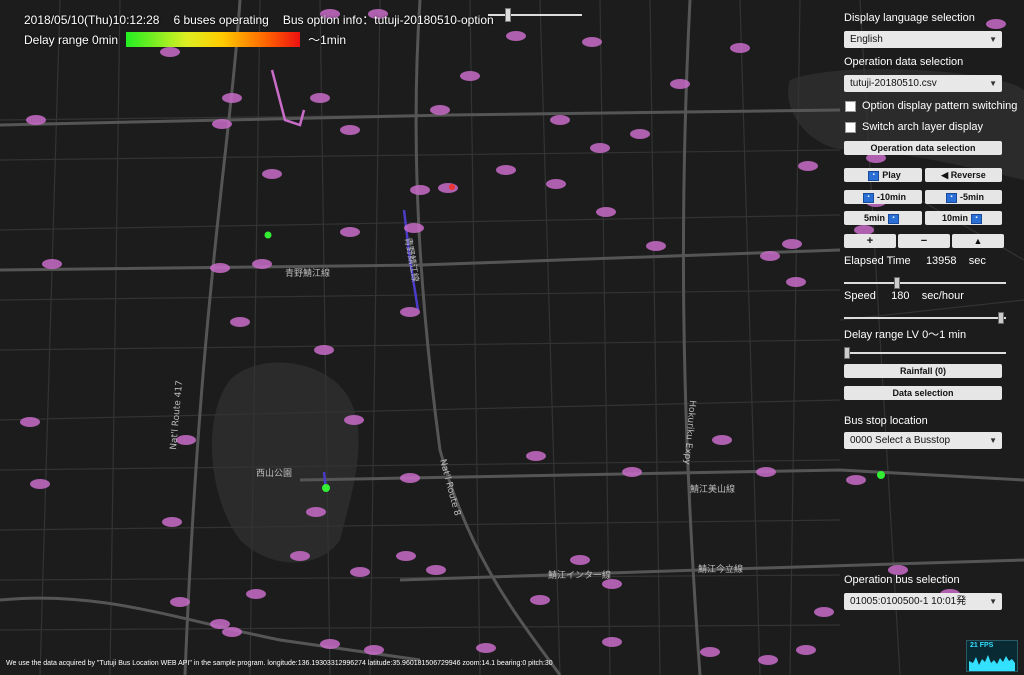 This screenshot has width=1024, height=675. Describe the element at coordinates (925, 353) in the screenshot. I see `delay-range-slider` at that location.